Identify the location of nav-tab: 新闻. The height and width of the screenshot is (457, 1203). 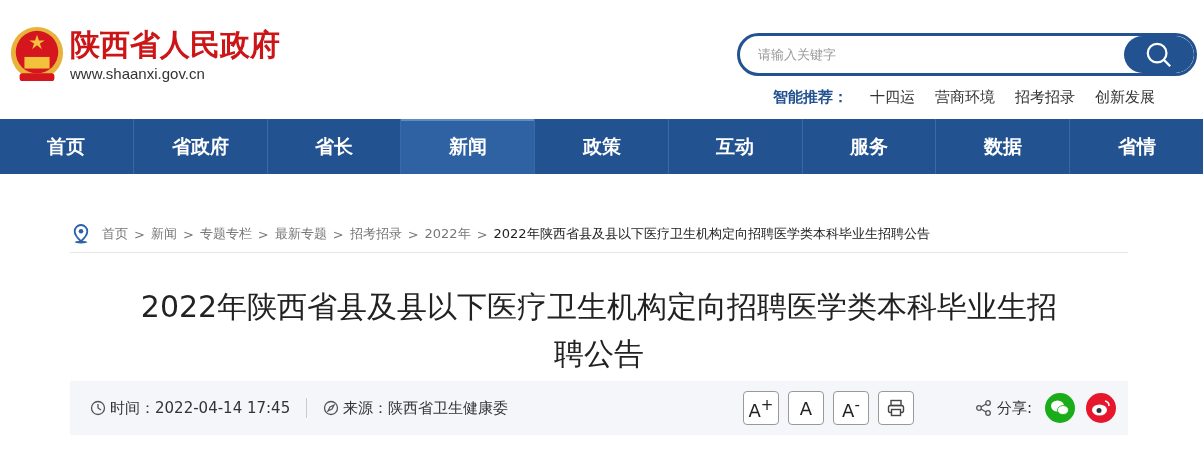
(468, 146).